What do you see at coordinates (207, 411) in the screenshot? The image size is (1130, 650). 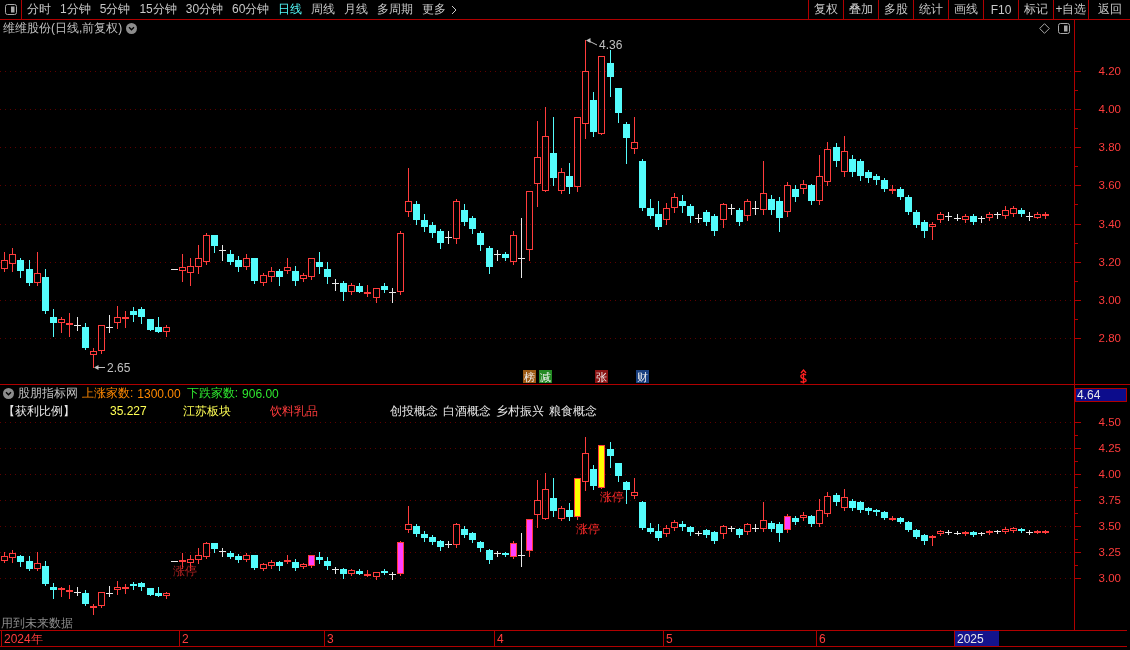 I see `region-label: 江苏板块` at bounding box center [207, 411].